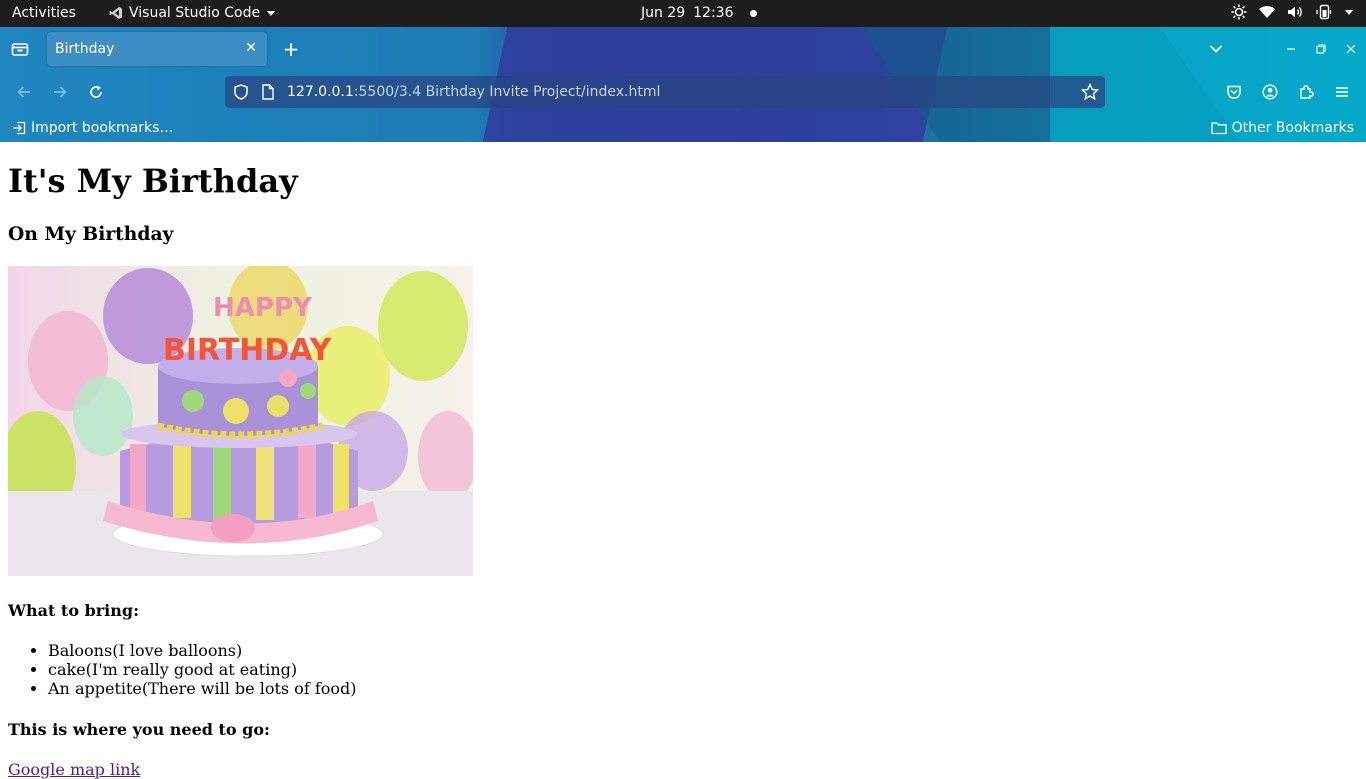 The image size is (1366, 779). I want to click on arrow-left-icon, so click(23, 92).